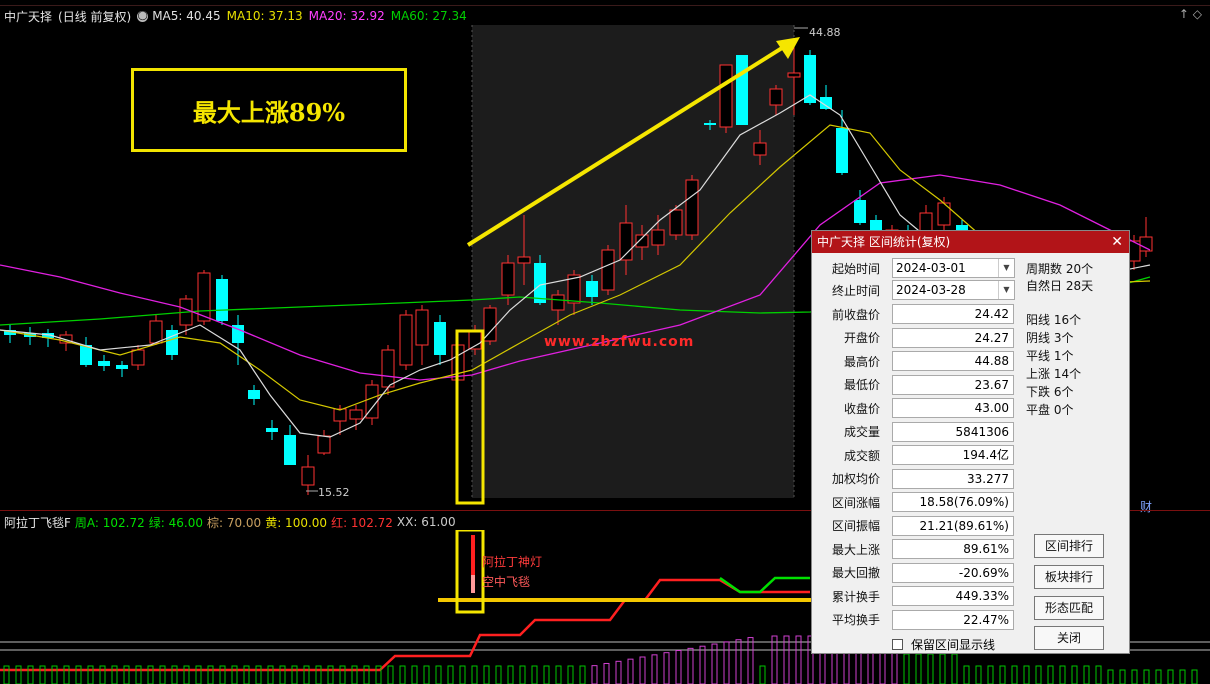  I want to click on stat-row: 收盘价 43.00, so click(913, 408).